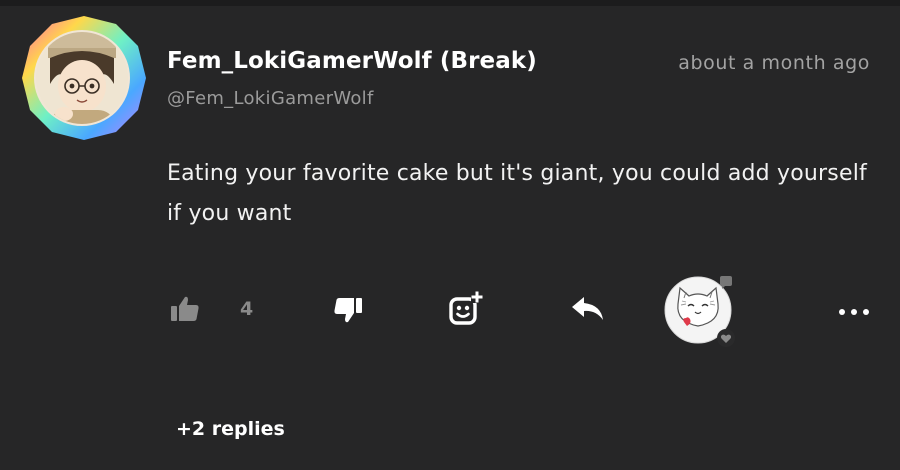  I want to click on view-replies-link: +2 replies, so click(230, 429).